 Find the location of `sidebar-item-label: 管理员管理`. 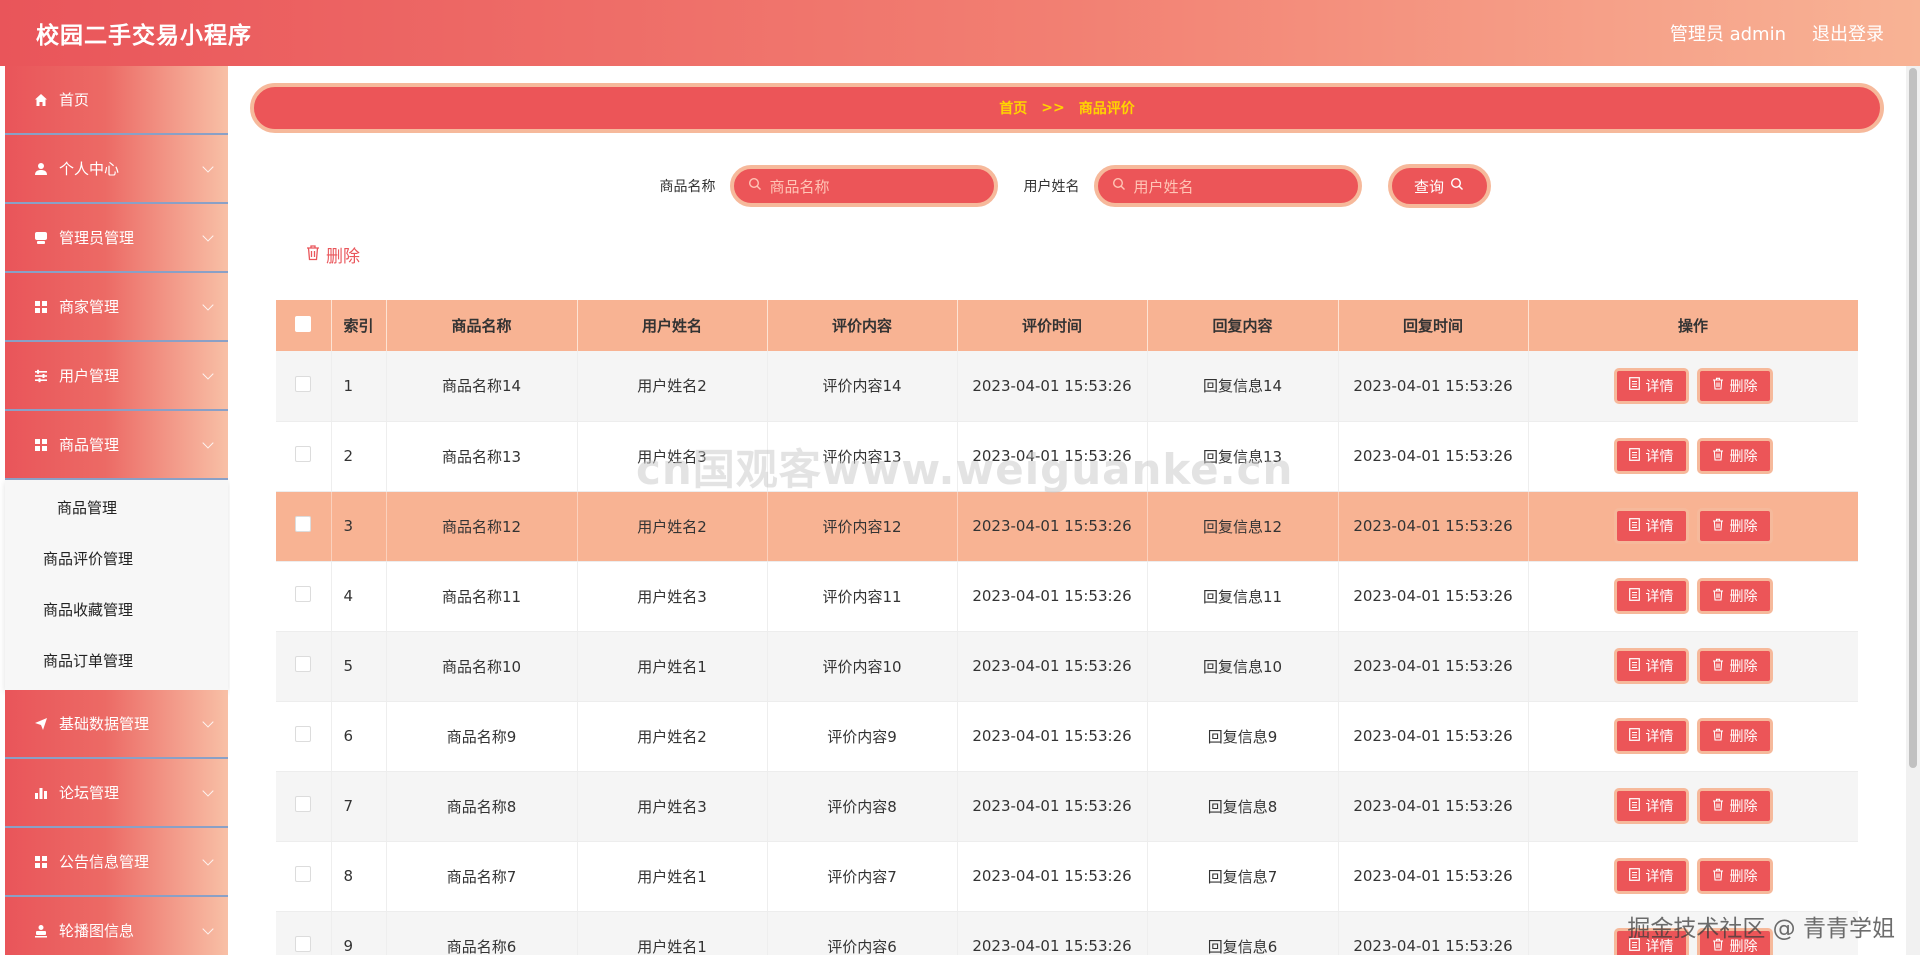

sidebar-item-label: 管理员管理 is located at coordinates (97, 238).